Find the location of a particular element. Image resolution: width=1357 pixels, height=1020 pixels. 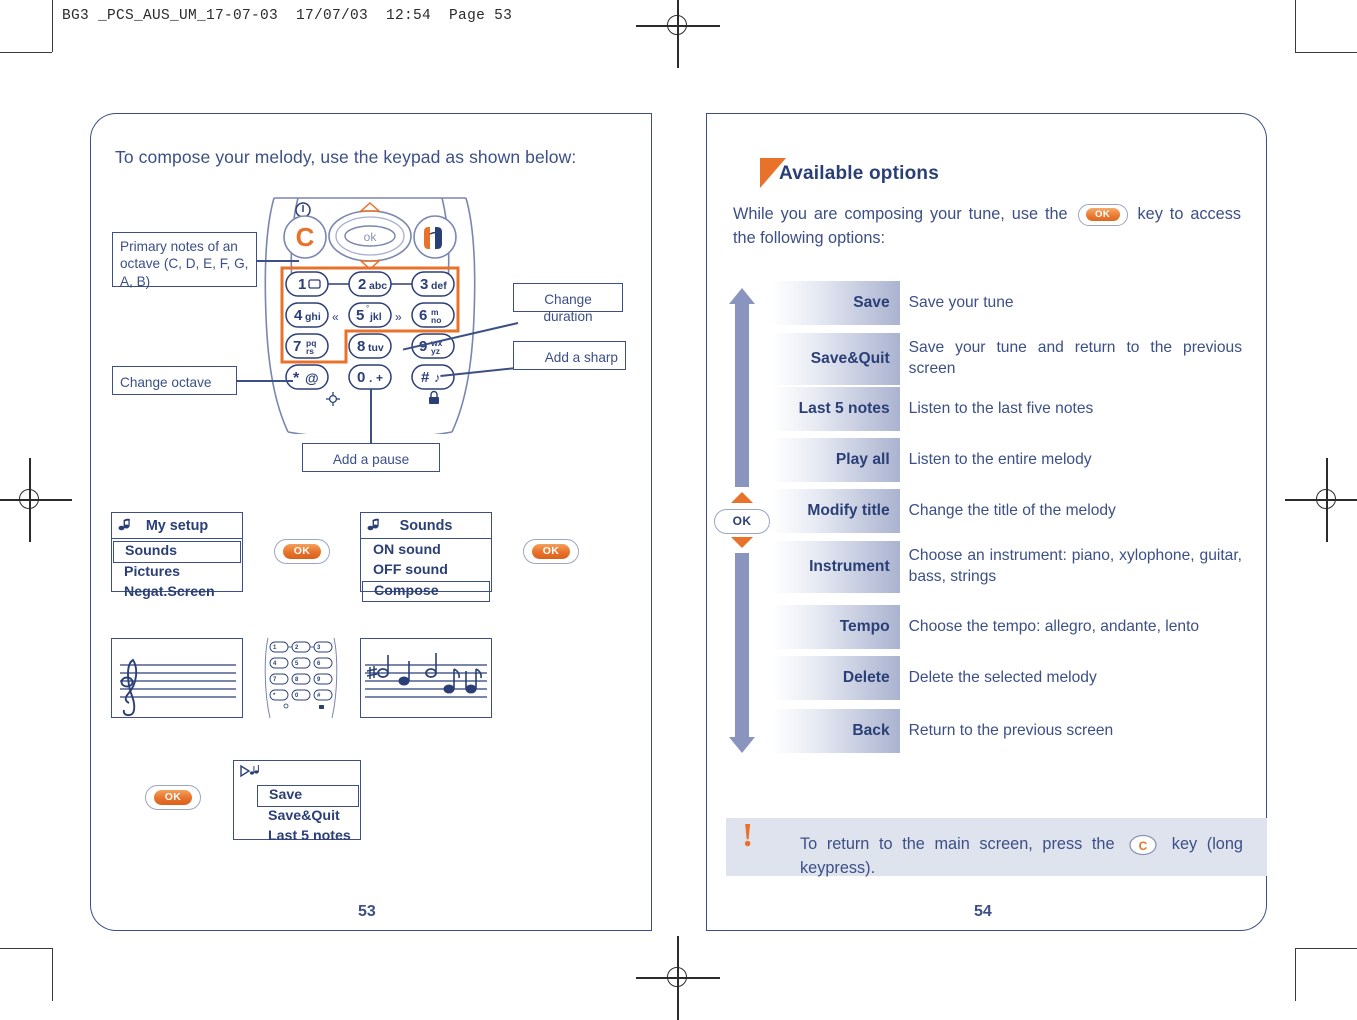

svg-text: 1 is located at coordinates (302, 284).